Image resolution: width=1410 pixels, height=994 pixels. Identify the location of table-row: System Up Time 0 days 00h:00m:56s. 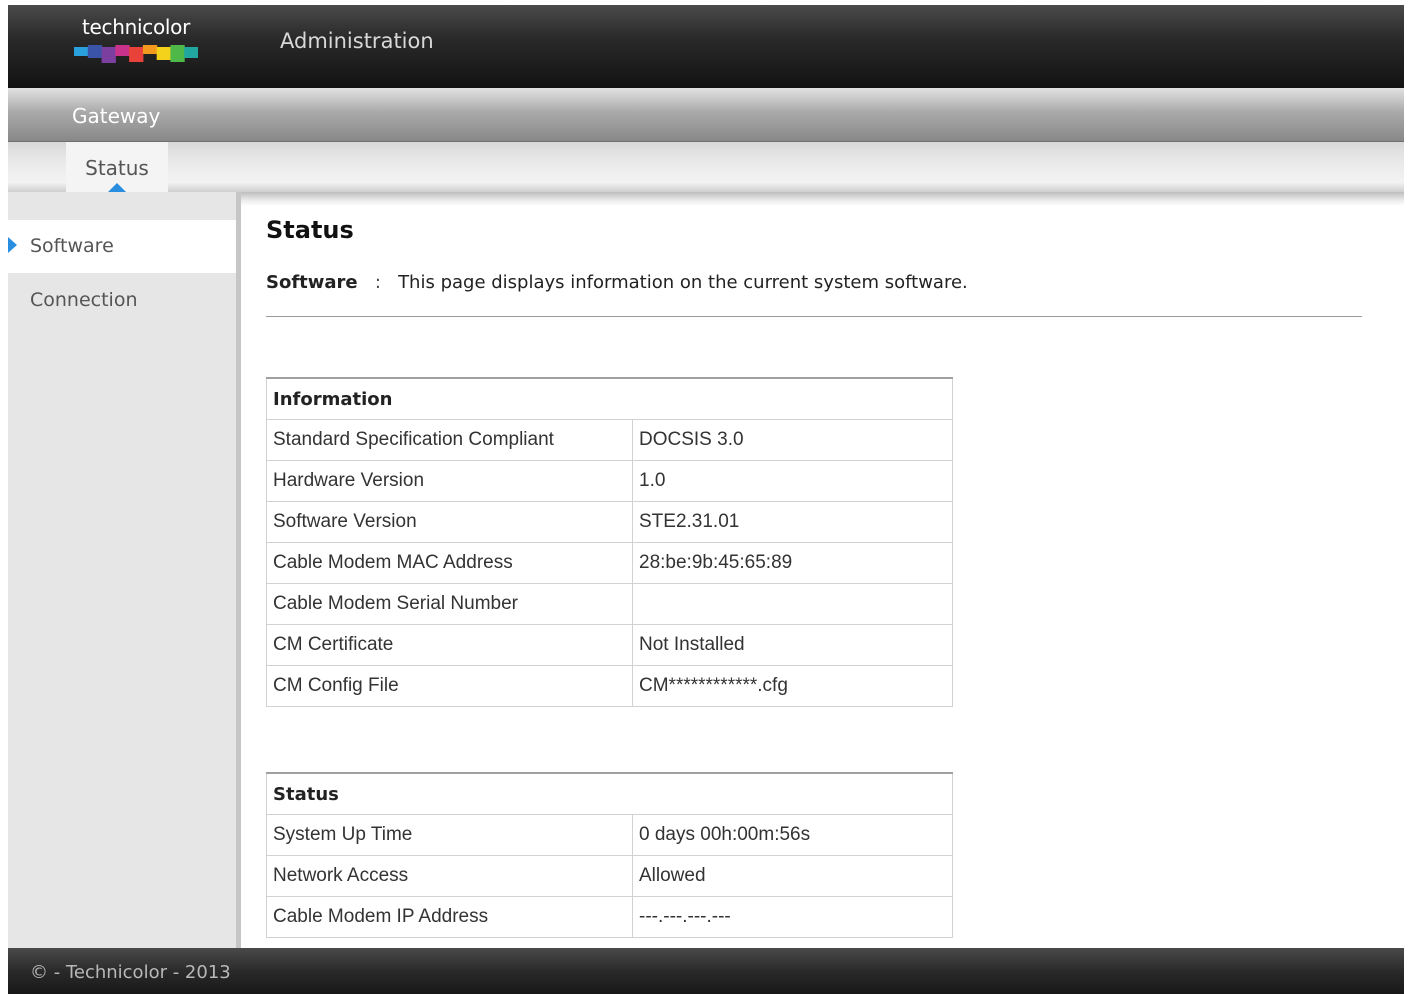
(609, 835).